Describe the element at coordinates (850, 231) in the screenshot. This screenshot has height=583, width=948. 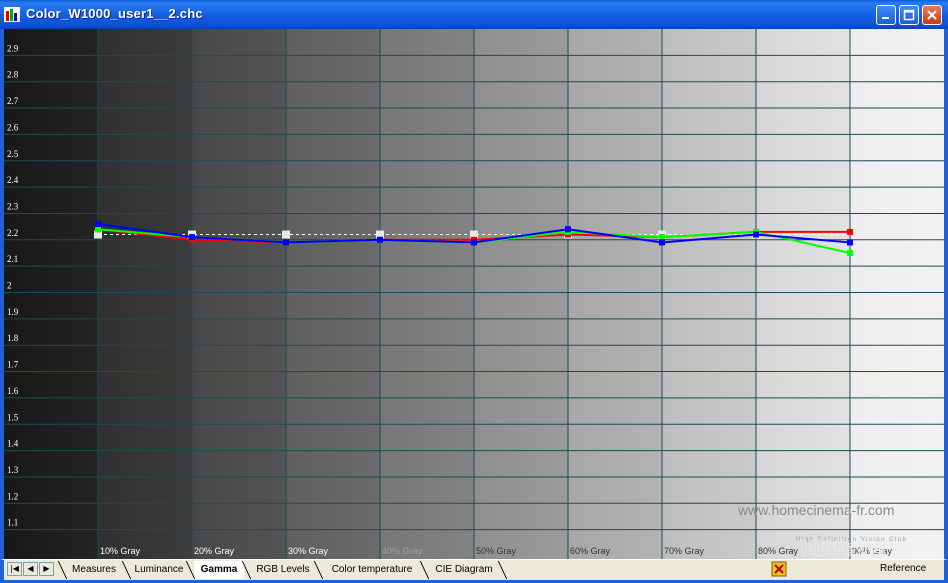
I see `red-series-point` at that location.